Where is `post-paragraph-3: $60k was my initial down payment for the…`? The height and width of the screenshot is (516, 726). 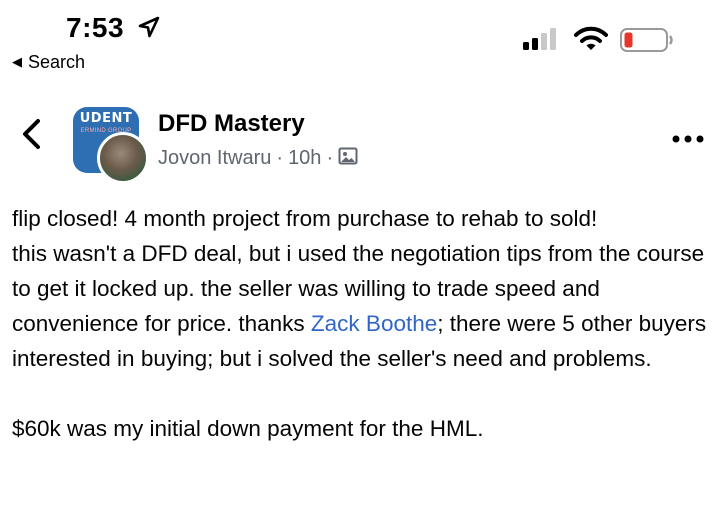
post-paragraph-3: $60k was my initial down payment for the… is located at coordinates (248, 428).